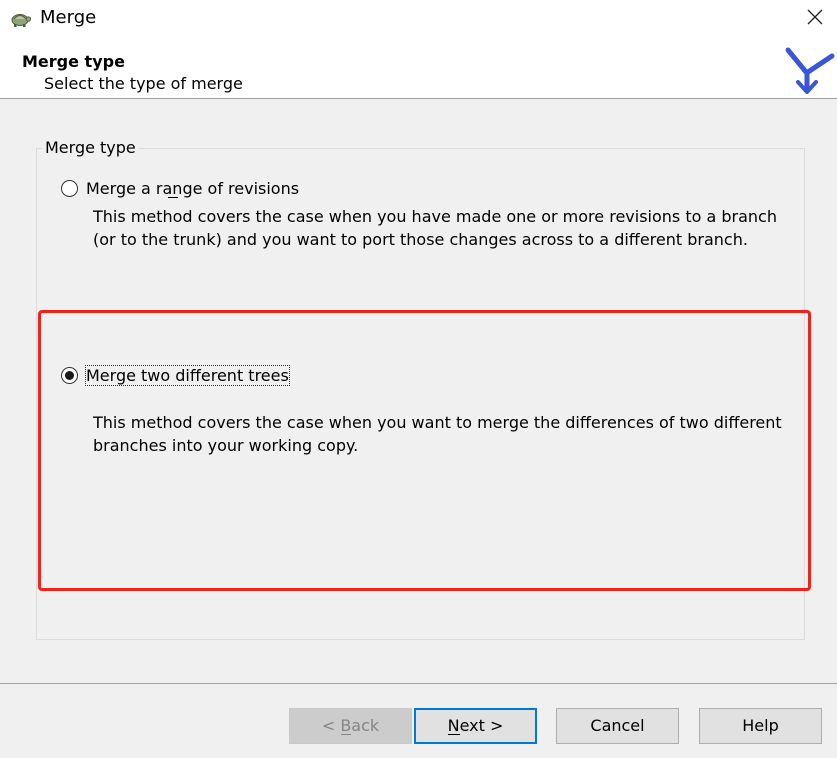 The width and height of the screenshot is (837, 758). I want to click on wizard-header: Merge type Select the type of merge, so click(418, 67).